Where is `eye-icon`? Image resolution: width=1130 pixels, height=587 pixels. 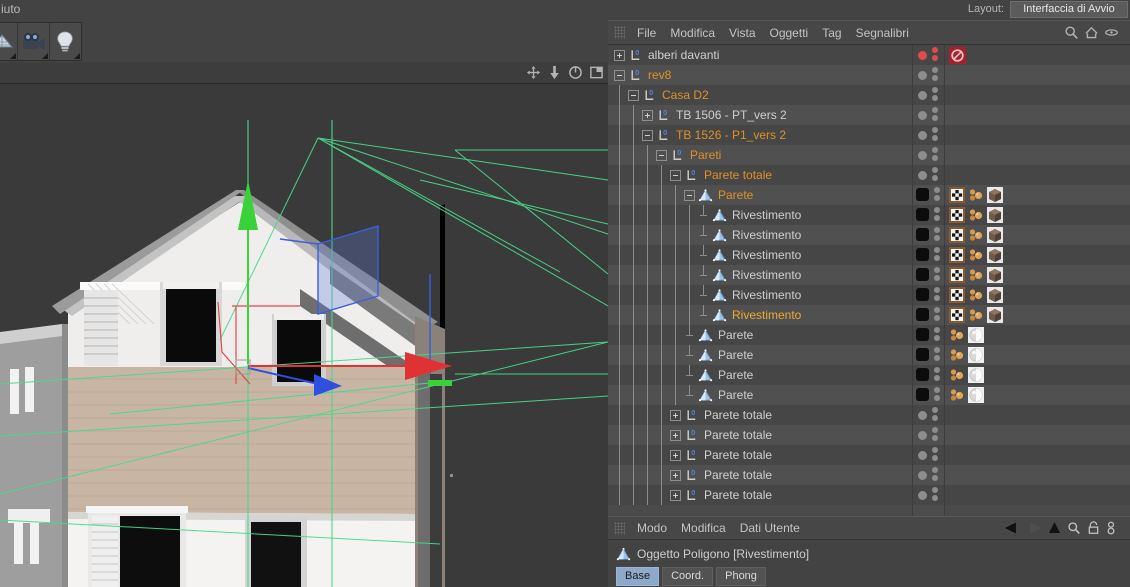
eye-icon is located at coordinates (1111, 32).